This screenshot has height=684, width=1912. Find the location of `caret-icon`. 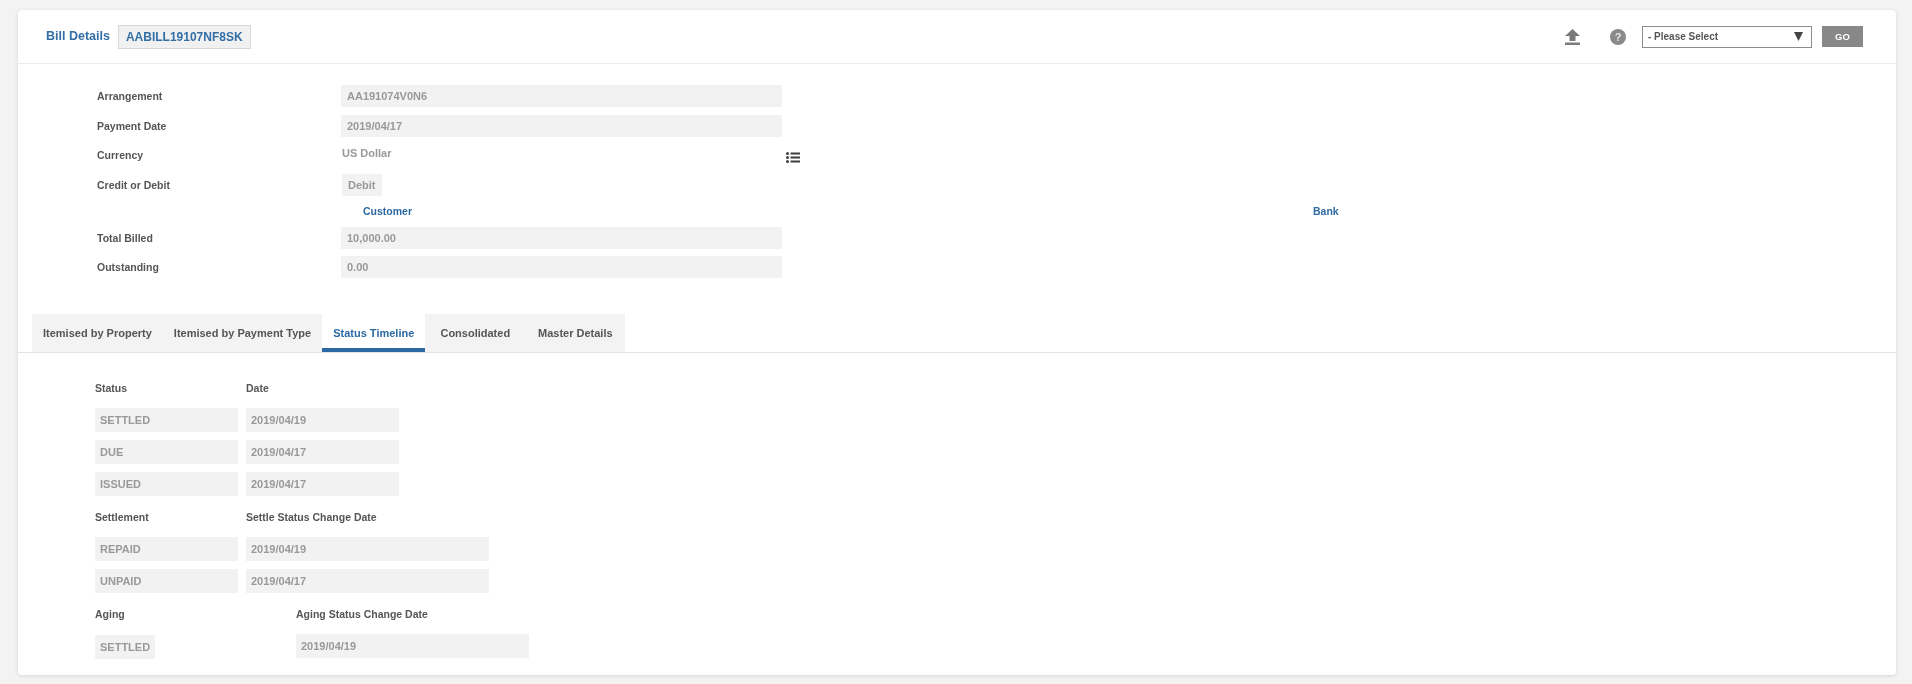

caret-icon is located at coordinates (1798, 36).